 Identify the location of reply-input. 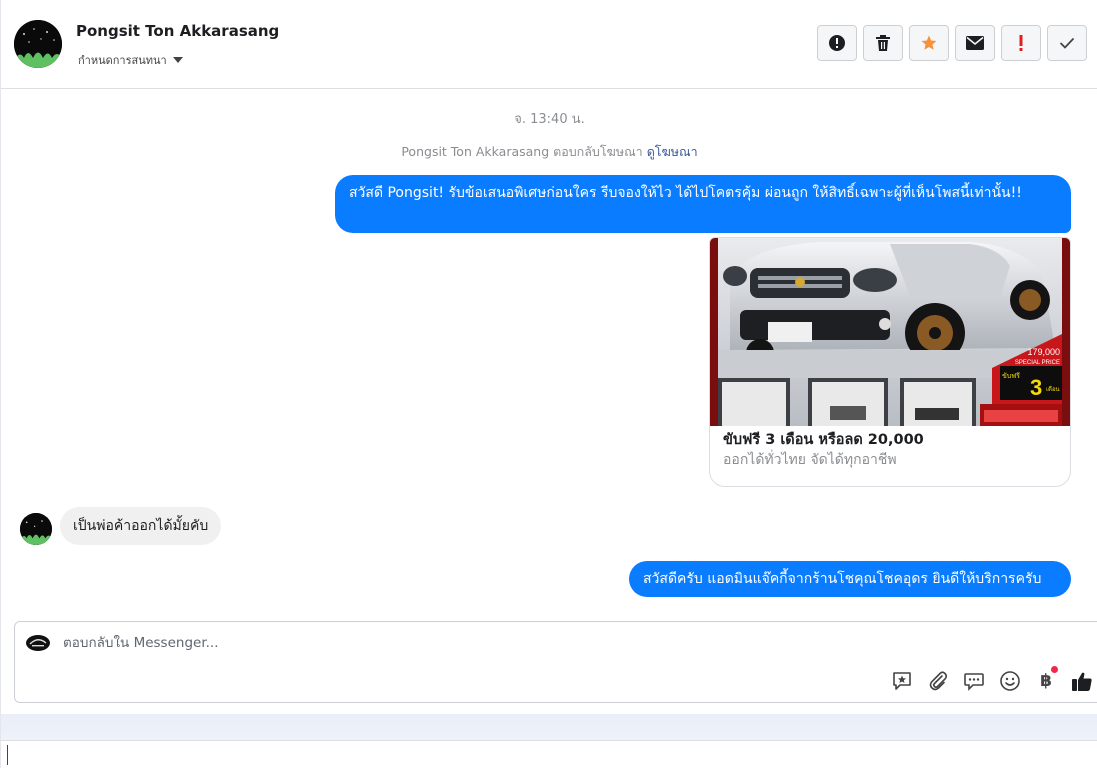
(413, 643).